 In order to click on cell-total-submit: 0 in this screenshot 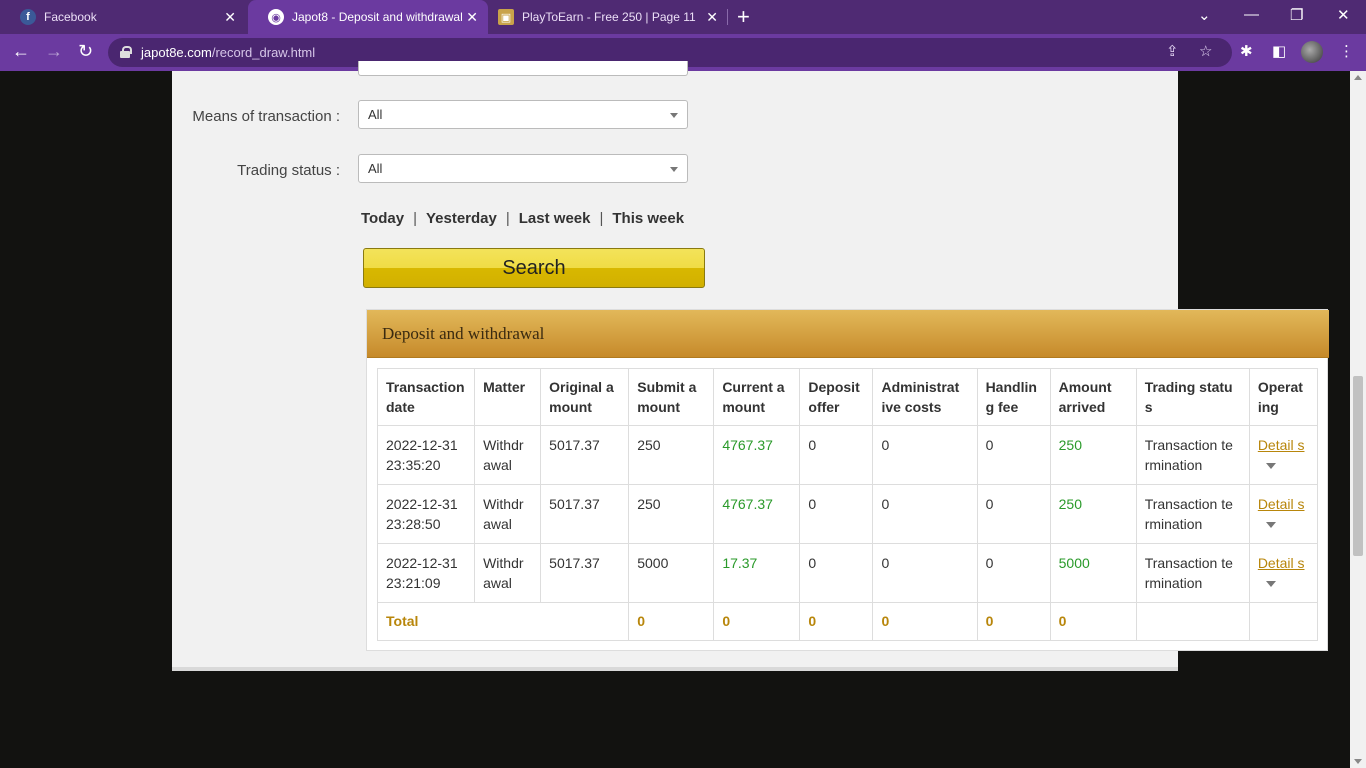, I will do `click(671, 621)`.